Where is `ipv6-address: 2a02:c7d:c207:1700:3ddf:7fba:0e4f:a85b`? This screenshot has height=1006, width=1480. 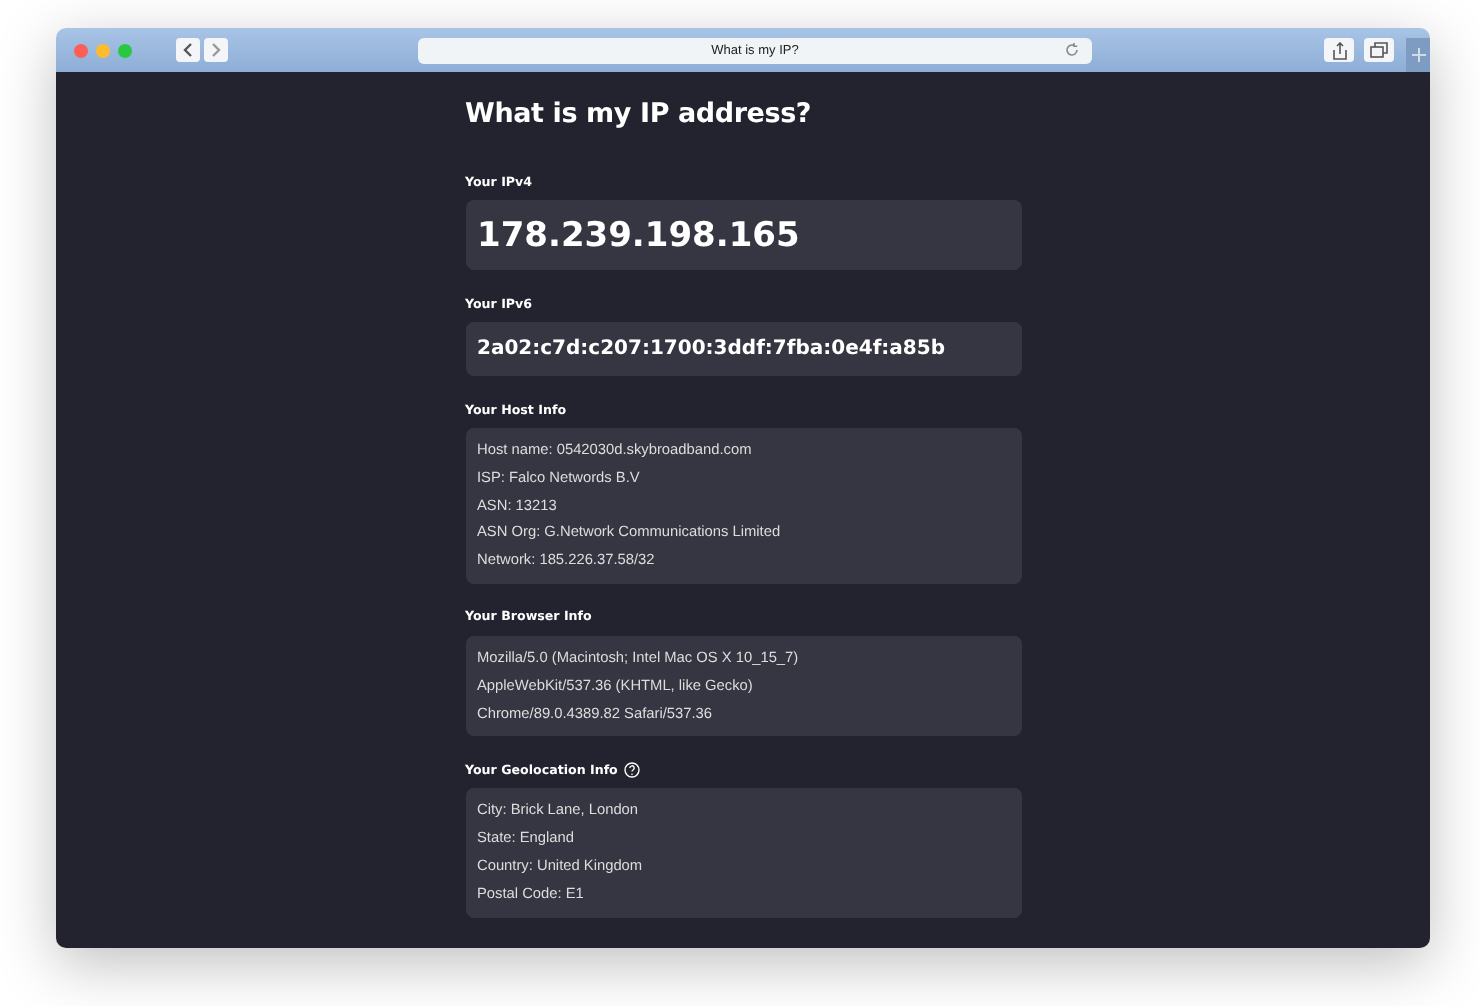
ipv6-address: 2a02:c7d:c207:1700:3ddf:7fba:0e4f:a85b is located at coordinates (743, 349).